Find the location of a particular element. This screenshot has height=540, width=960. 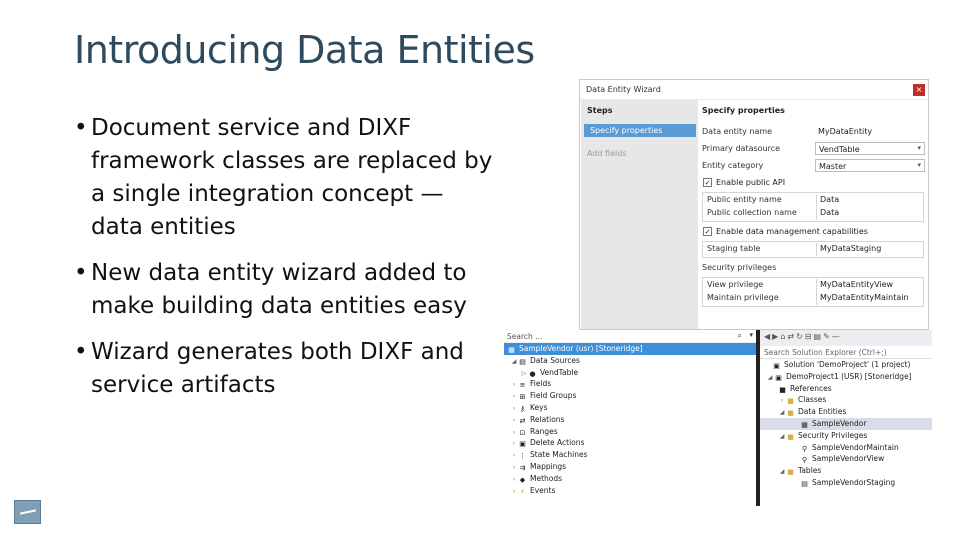

search-icon: ⌕ is located at coordinates (740, 336).